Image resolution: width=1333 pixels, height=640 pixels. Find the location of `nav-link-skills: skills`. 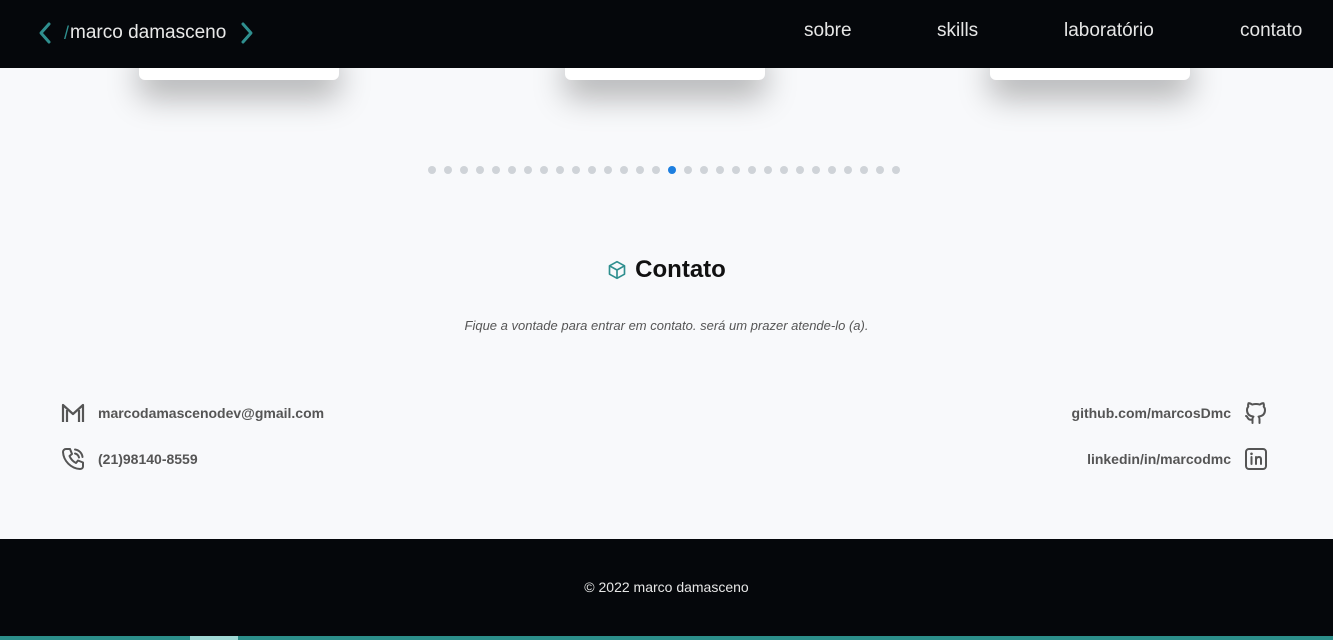

nav-link-skills: skills is located at coordinates (957, 31).